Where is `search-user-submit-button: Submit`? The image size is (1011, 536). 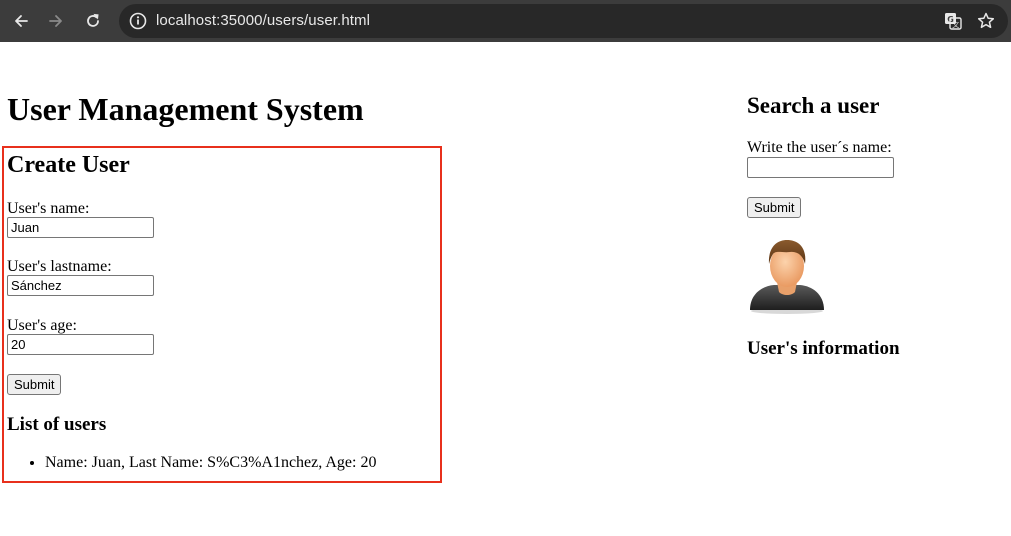 search-user-submit-button: Submit is located at coordinates (774, 207).